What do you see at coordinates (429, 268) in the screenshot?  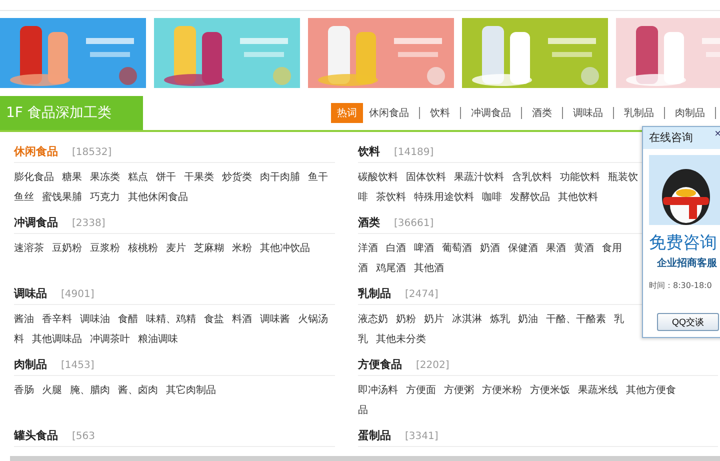 I see `subcategory-link: 其他酒` at bounding box center [429, 268].